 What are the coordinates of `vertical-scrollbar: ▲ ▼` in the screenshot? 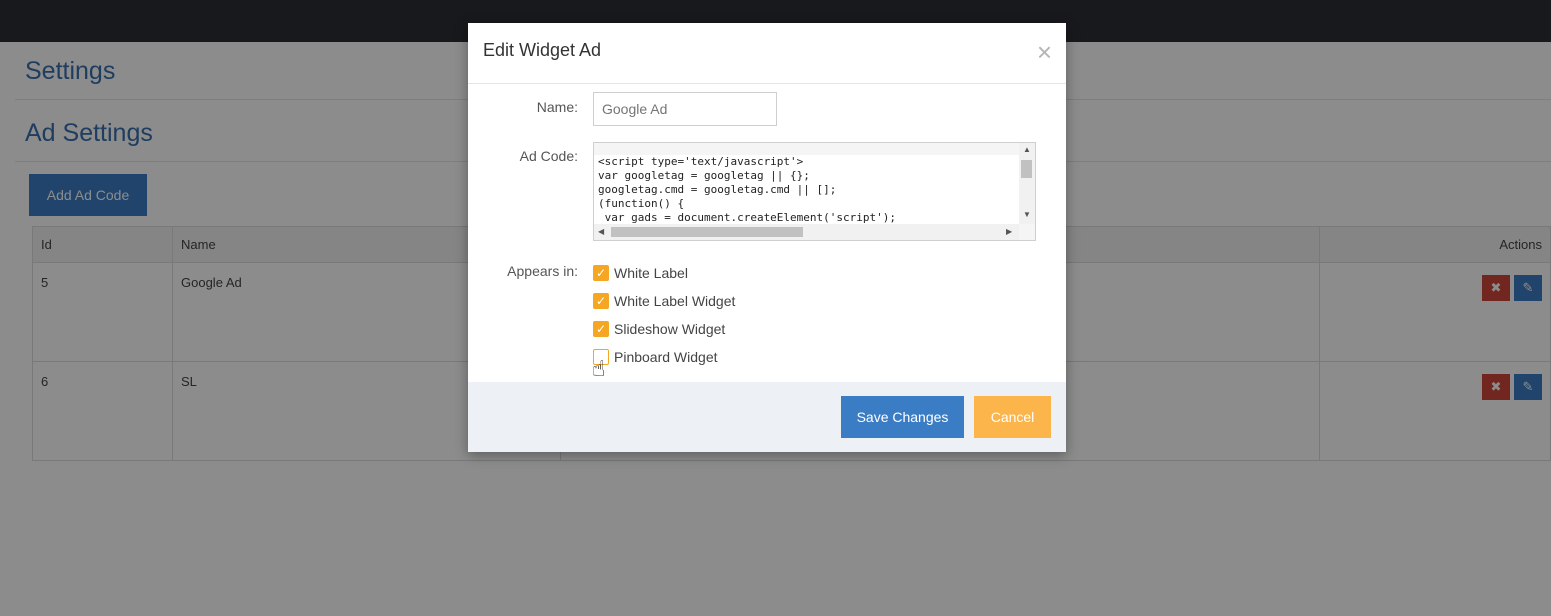 It's located at (1027, 183).